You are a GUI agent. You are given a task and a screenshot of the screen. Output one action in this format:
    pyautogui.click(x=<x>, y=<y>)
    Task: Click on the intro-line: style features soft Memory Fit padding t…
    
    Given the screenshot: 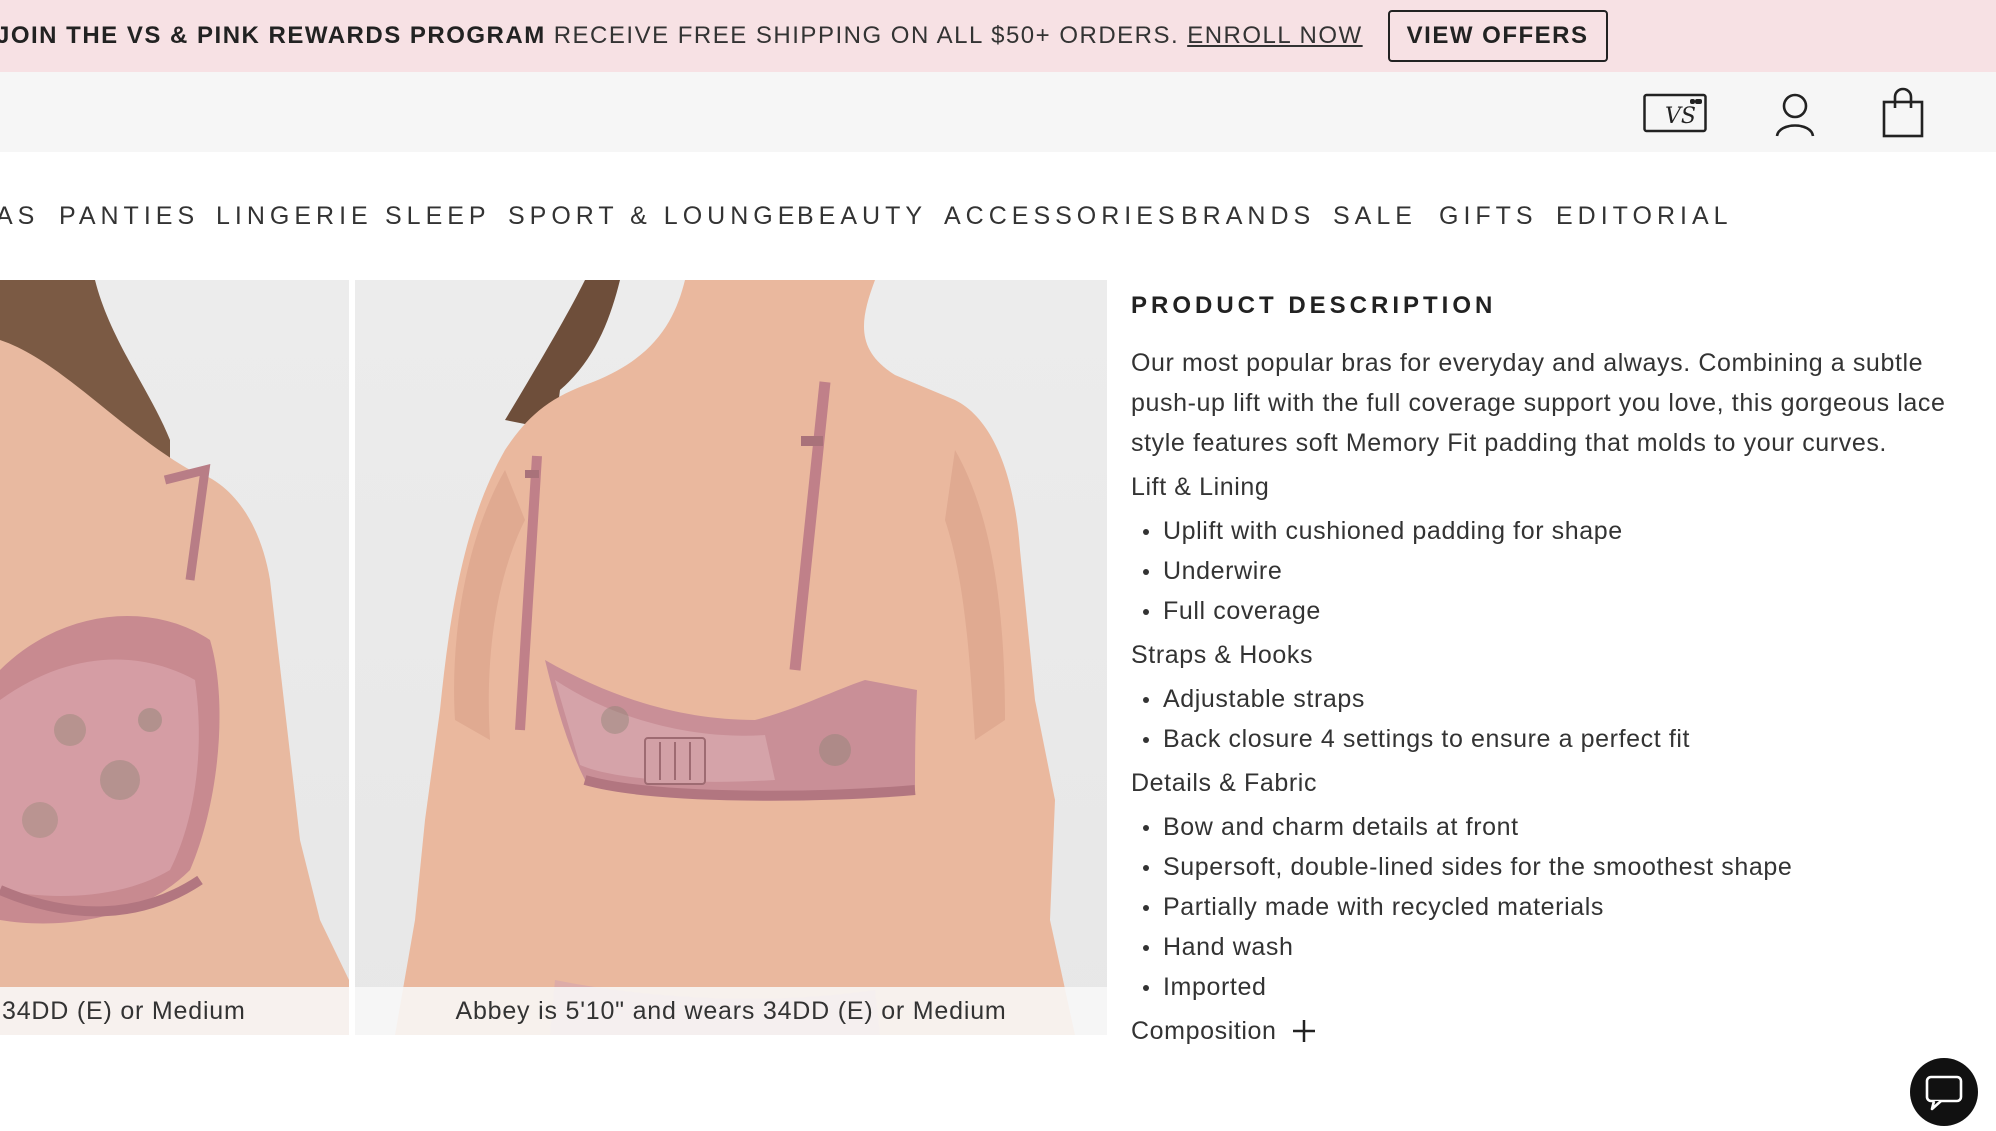 What is the action you would take?
    pyautogui.click(x=1509, y=443)
    